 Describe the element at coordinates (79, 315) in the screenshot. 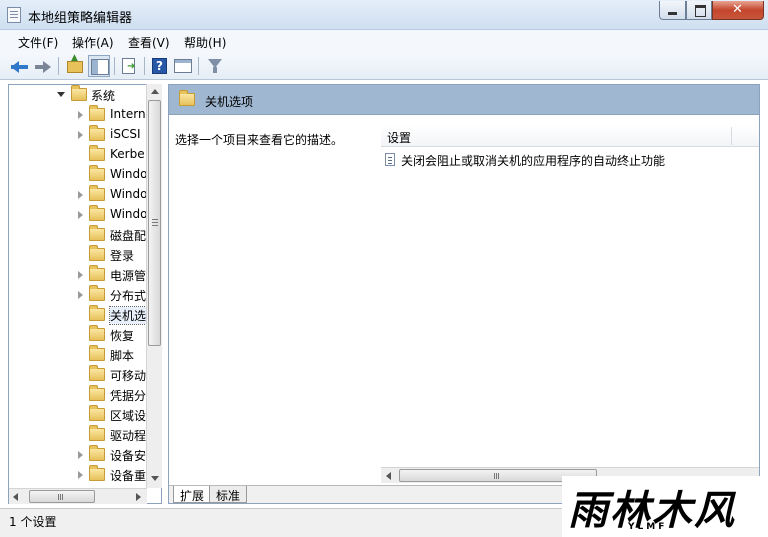

I see `tree-item-shutdown-options: 关机选` at that location.